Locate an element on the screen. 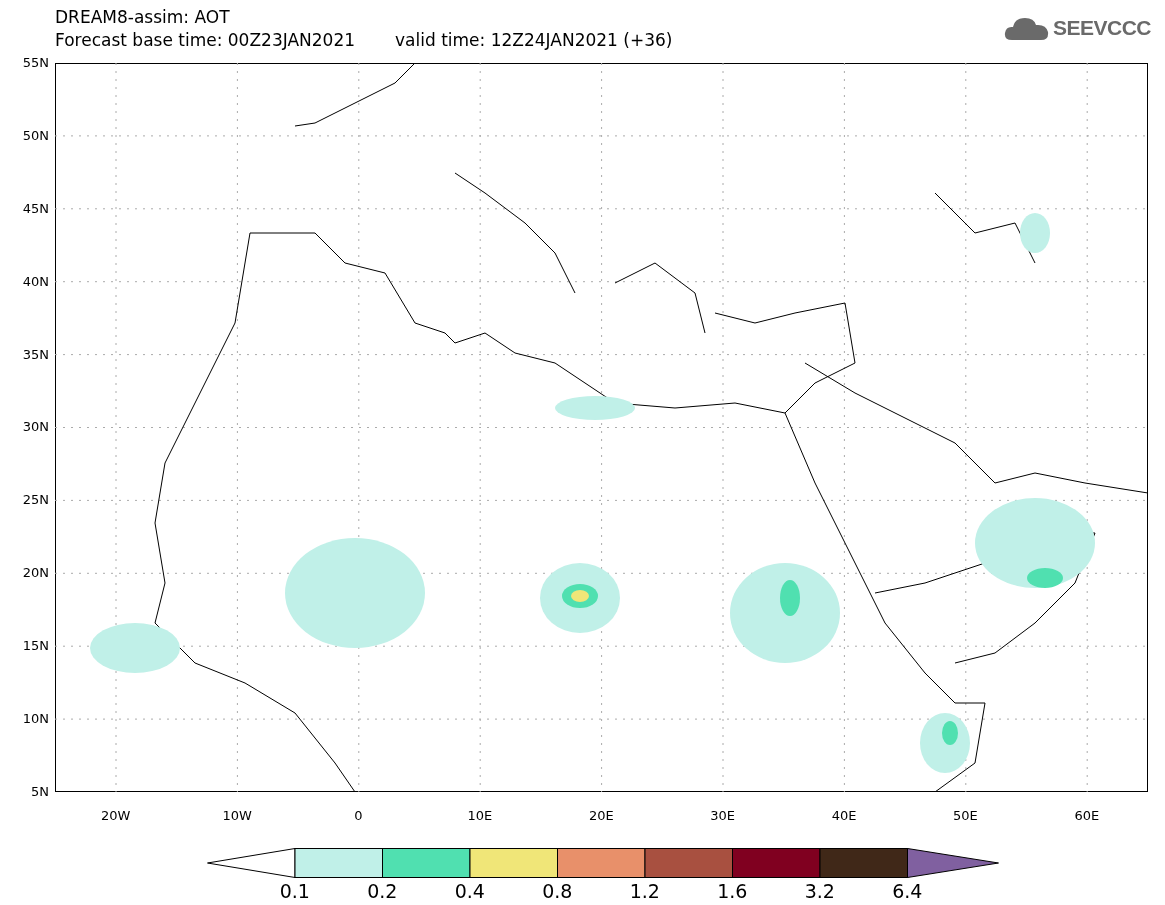 Image resolution: width=1165 pixels, height=905 pixels. chart-title: DREAM8-assim: AOT is located at coordinates (143, 17).